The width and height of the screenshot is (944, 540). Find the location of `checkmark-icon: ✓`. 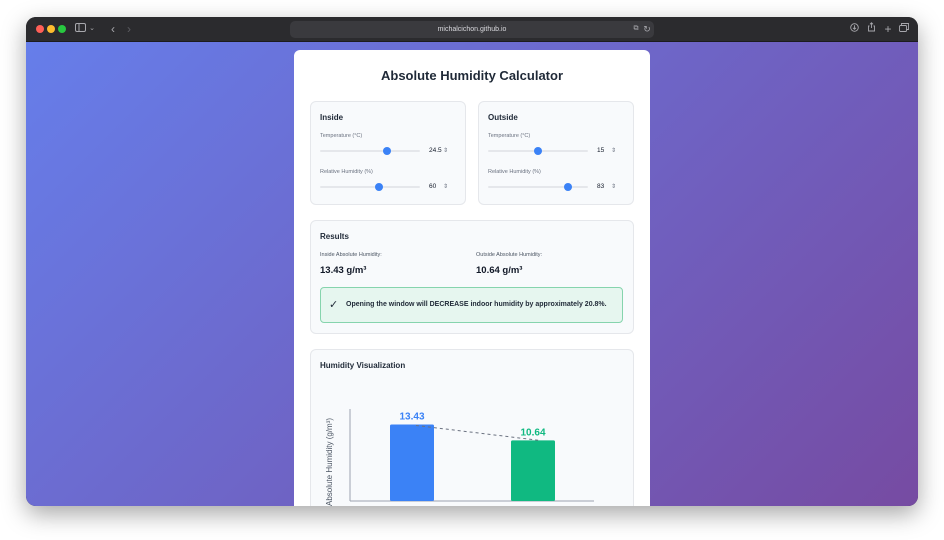

checkmark-icon: ✓ is located at coordinates (334, 305).